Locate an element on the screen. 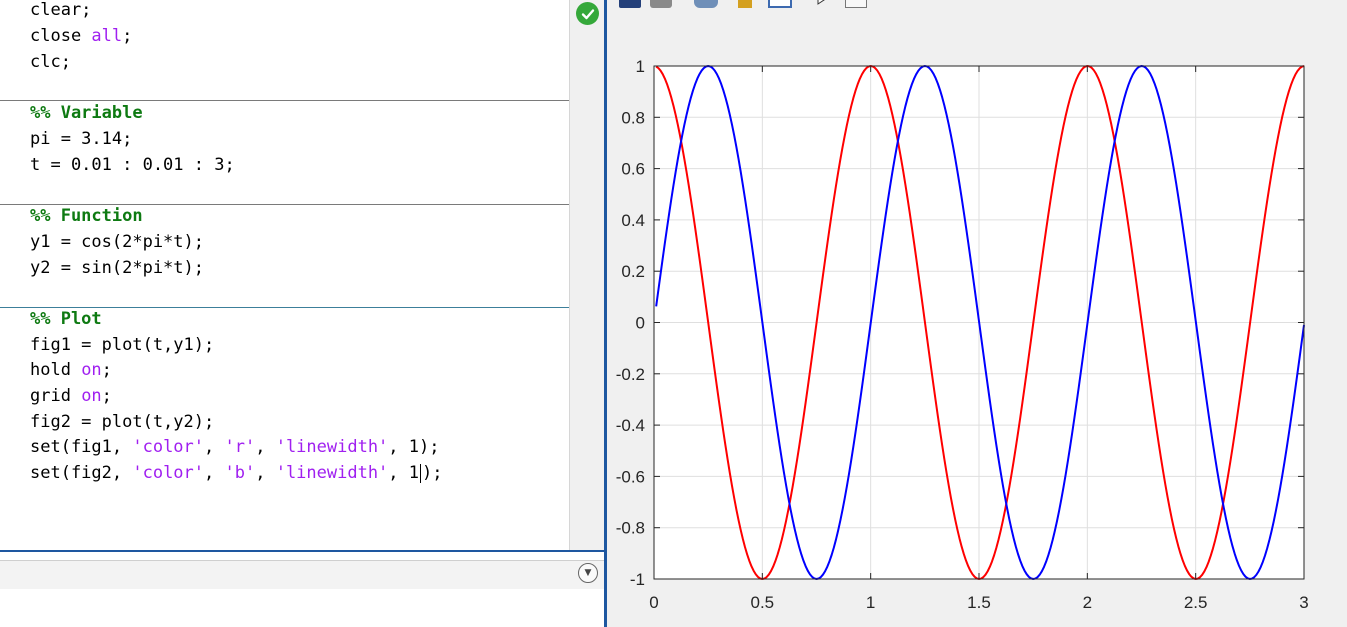 This screenshot has height=627, width=1347. keyword-text: all is located at coordinates (107, 36).